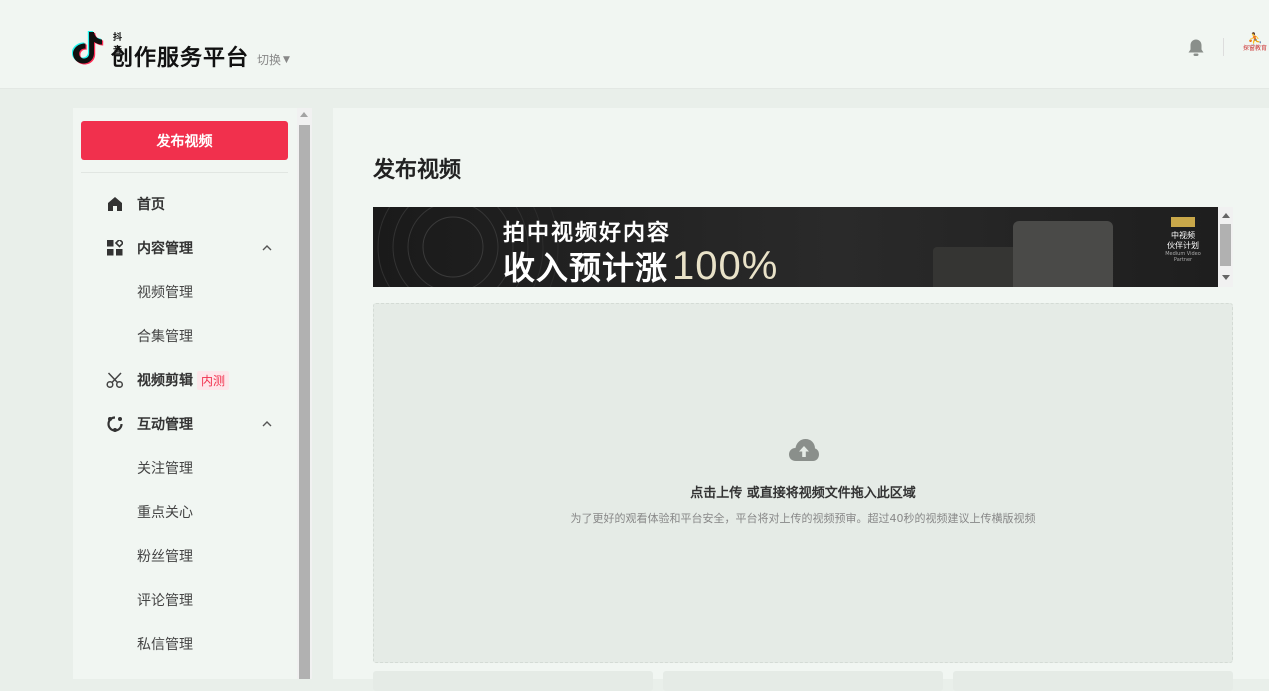  I want to click on sidebar-item-comment-management: 评论管理, so click(165, 600).